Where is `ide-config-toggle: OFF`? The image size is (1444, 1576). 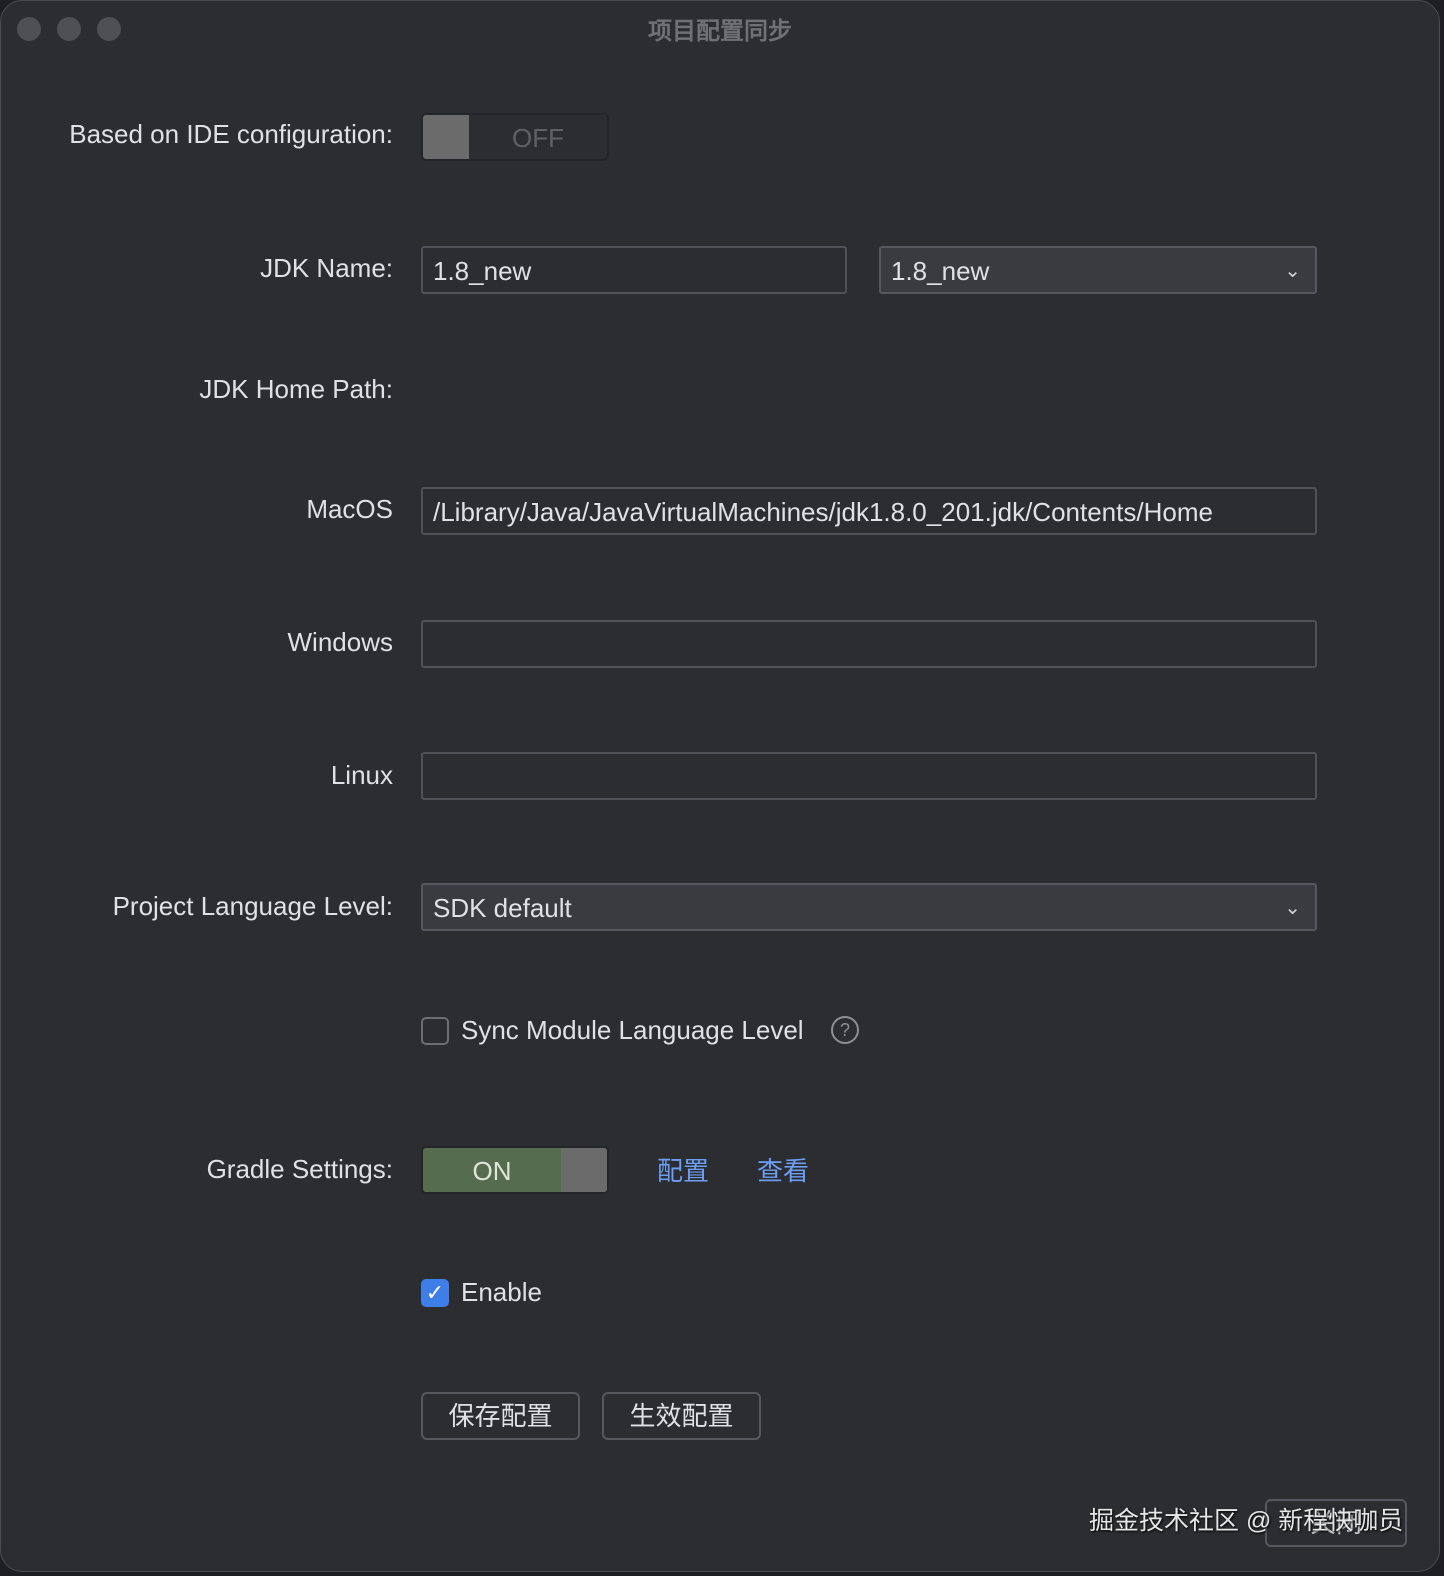 ide-config-toggle: OFF is located at coordinates (515, 137).